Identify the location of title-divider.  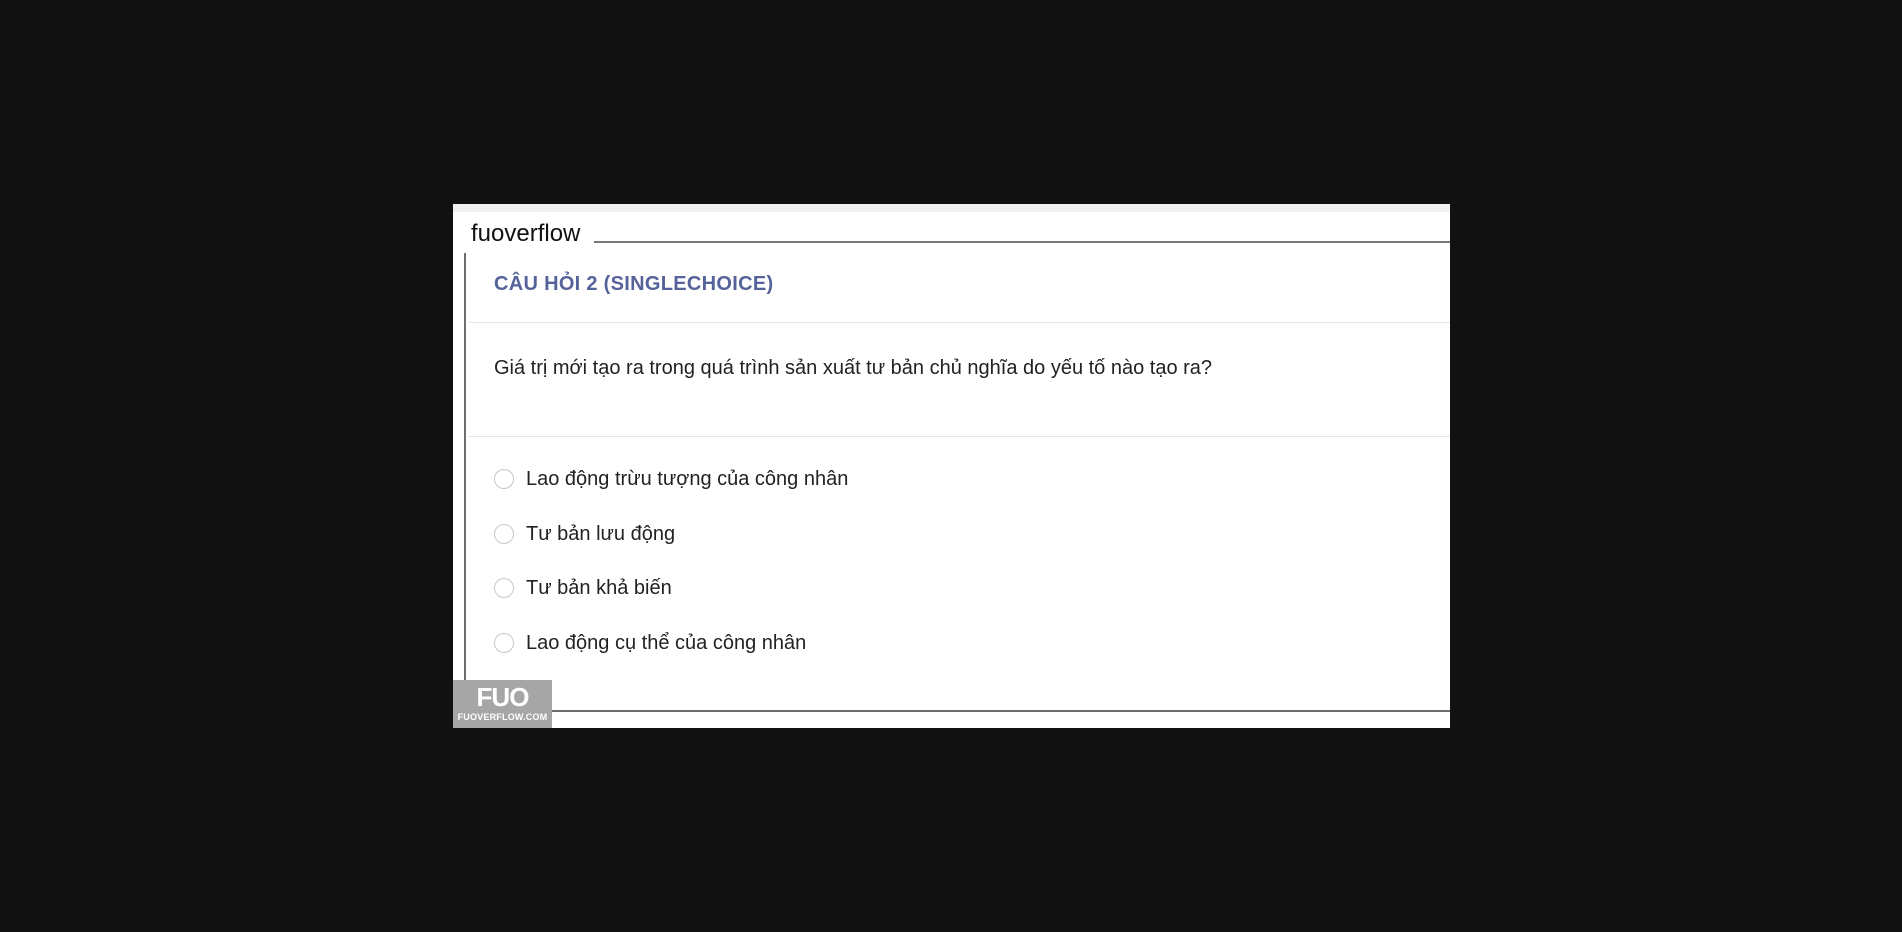
(959, 322).